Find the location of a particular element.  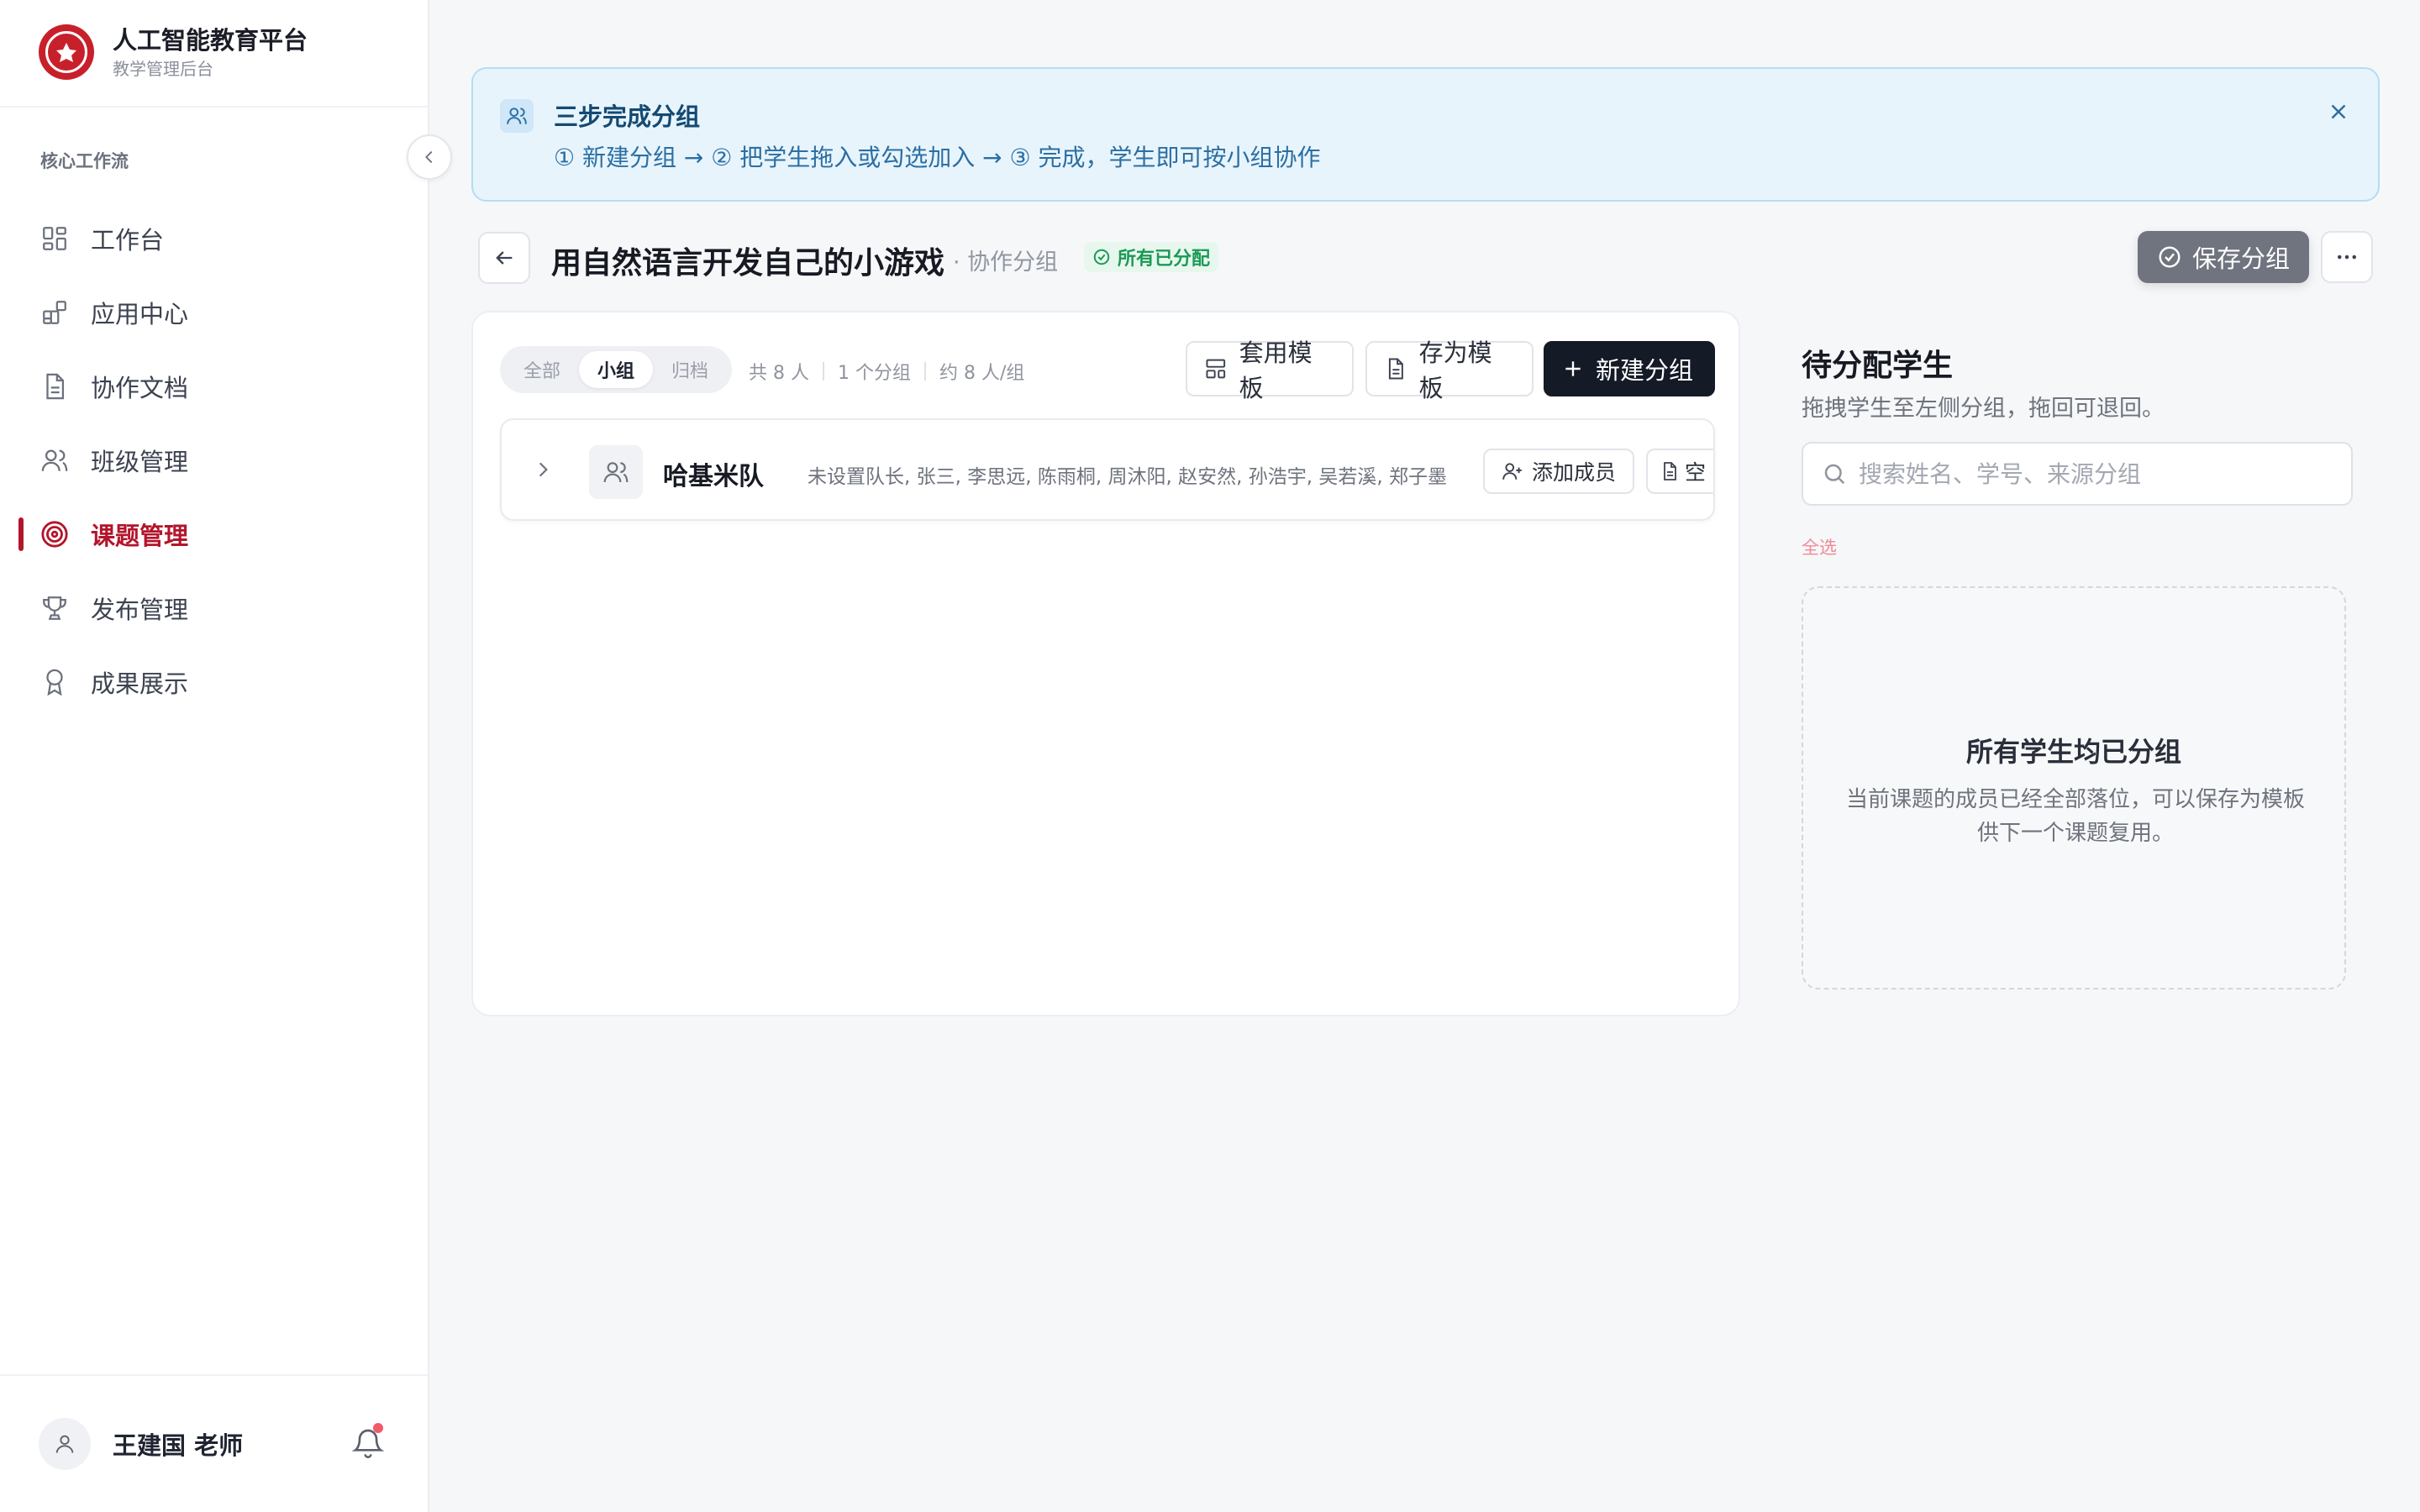

collapse-sidebar-button is located at coordinates (429, 157).